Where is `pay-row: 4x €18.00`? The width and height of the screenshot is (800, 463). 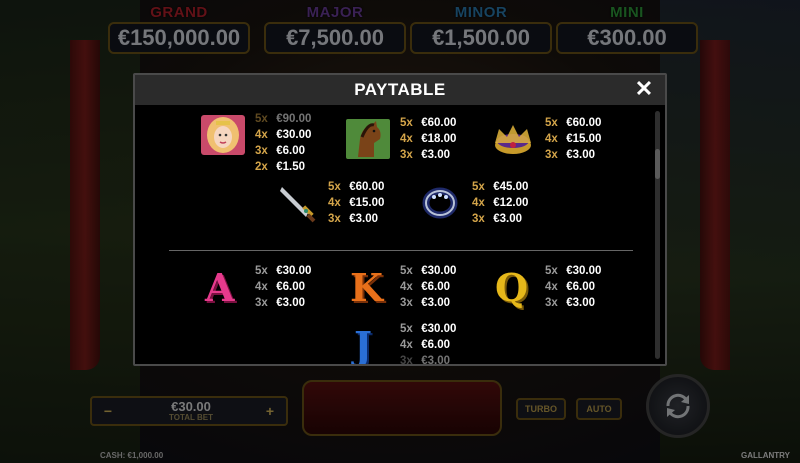 pay-row: 4x €18.00 is located at coordinates (428, 139).